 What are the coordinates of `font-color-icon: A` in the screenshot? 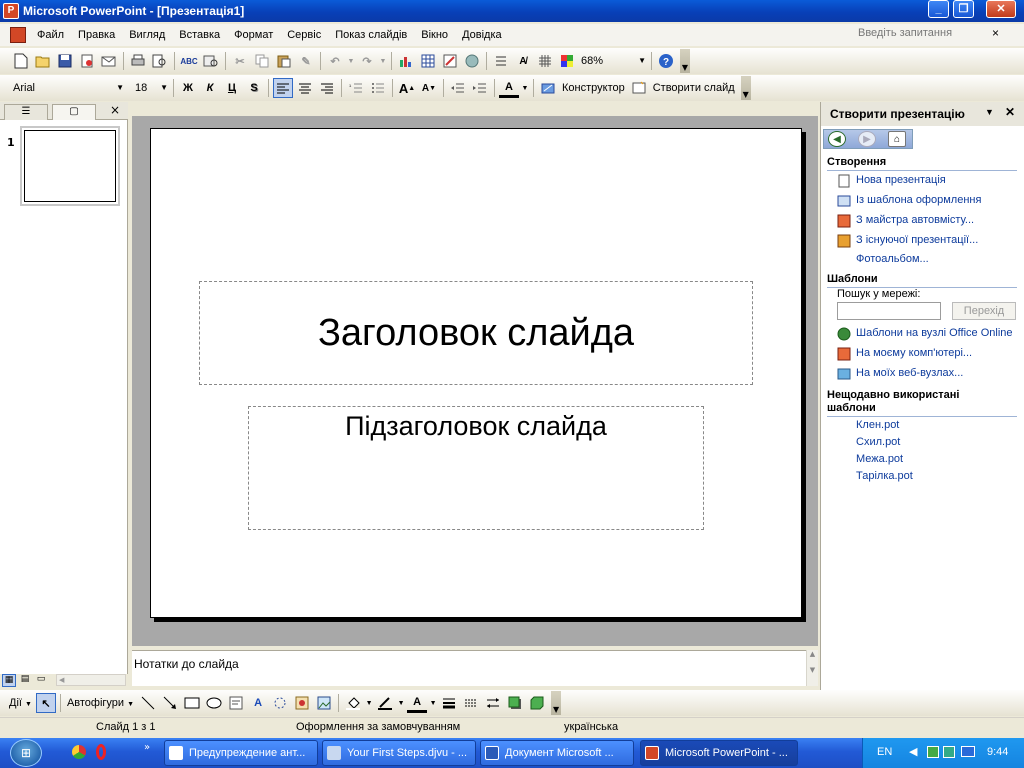 It's located at (509, 88).